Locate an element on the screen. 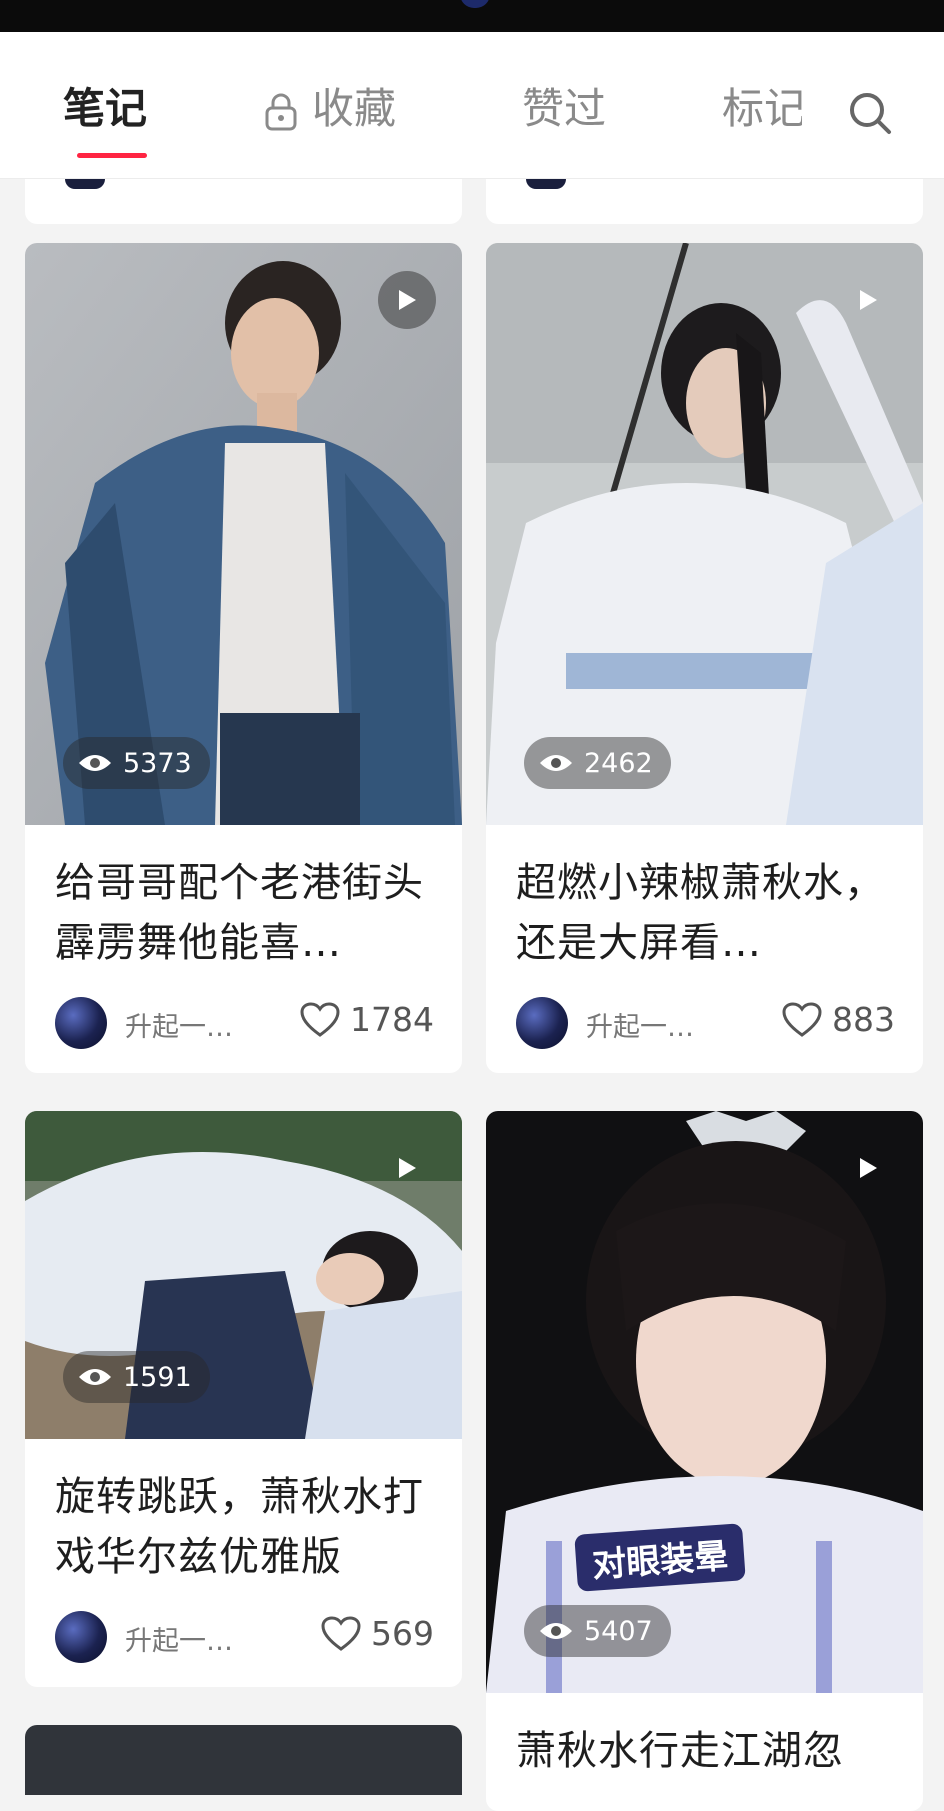 The image size is (944, 1811). note-footer: 升起一… 1784 is located at coordinates (243, 1023).